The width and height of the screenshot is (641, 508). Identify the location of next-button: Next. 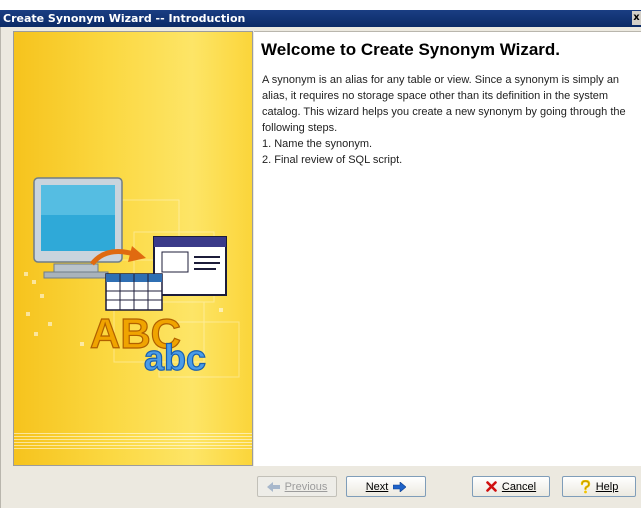
(386, 486).